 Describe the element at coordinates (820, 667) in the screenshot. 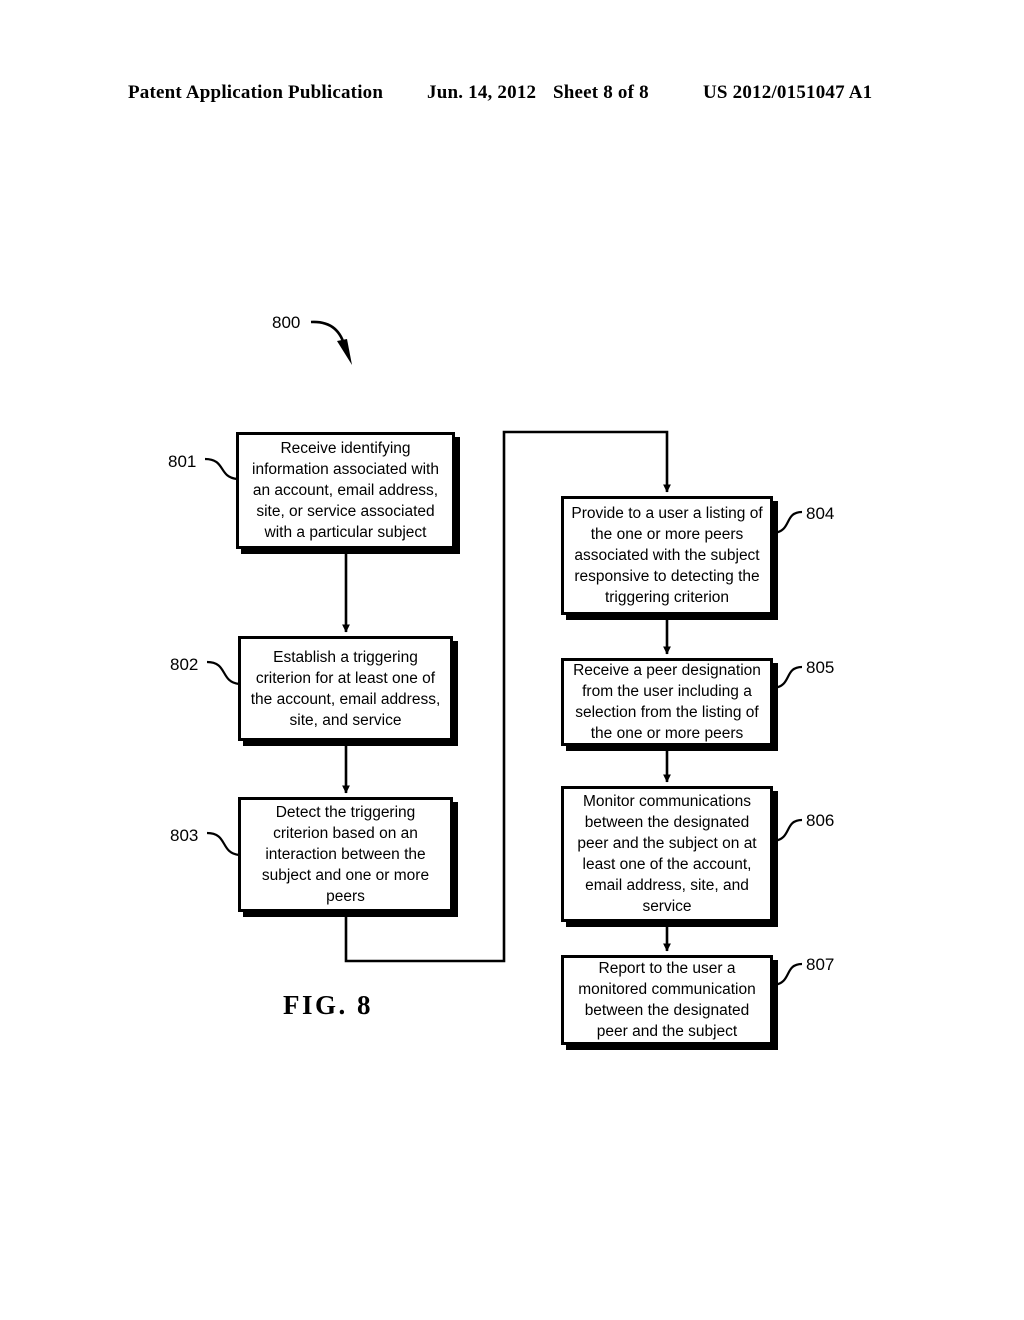

I see `reference-numeral-805: 805` at that location.